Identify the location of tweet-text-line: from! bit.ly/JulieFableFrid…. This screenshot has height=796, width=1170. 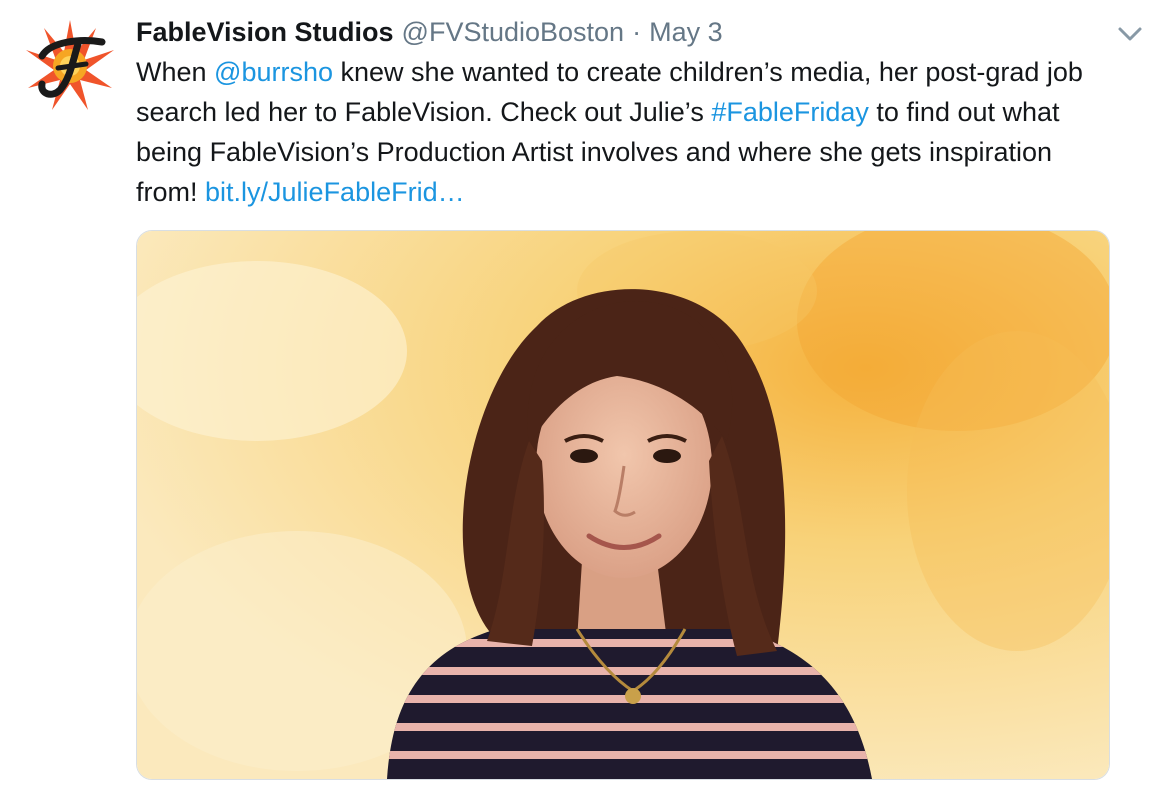
(636, 192).